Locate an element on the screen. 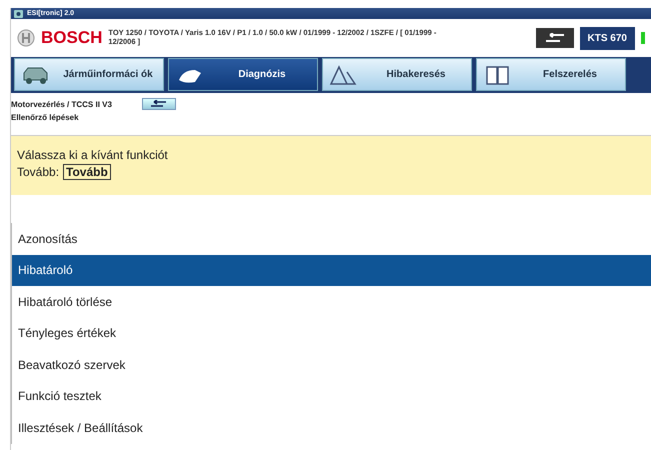 The width and height of the screenshot is (651, 450). subtitle: Ellenőrző lépések is located at coordinates (45, 117).